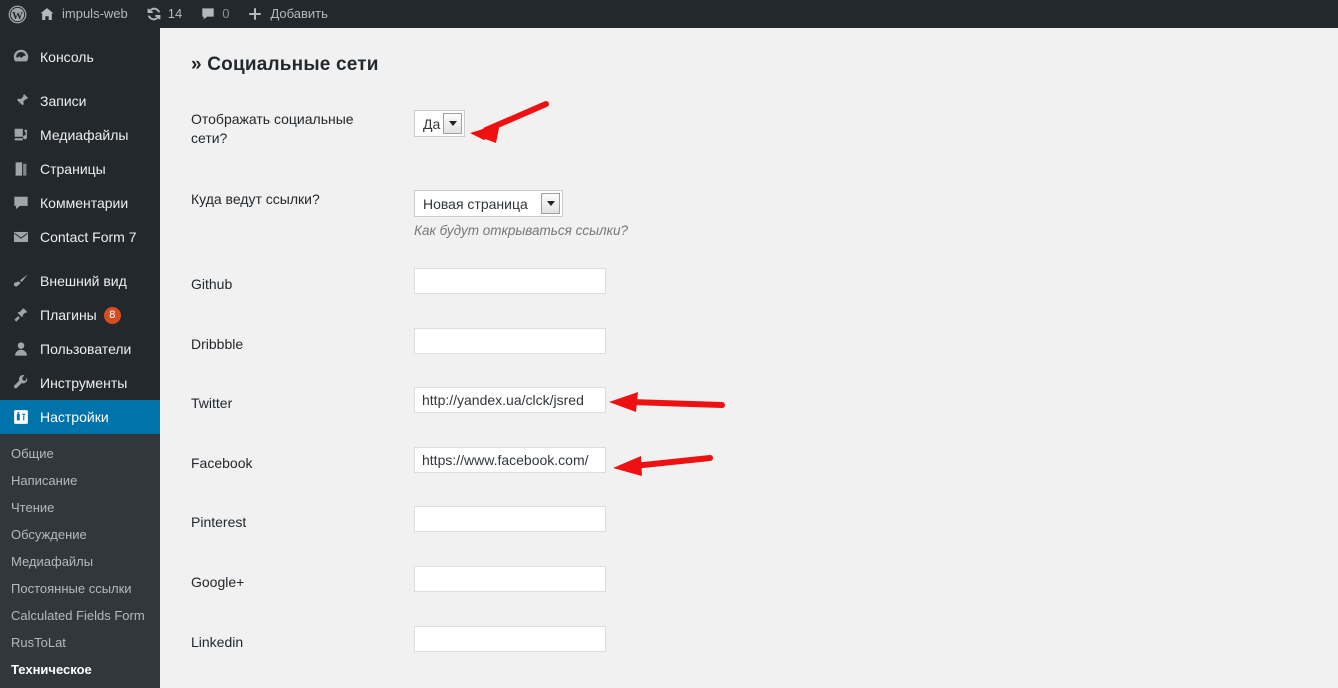  I want to click on settings-sliders-icon, so click(21, 417).